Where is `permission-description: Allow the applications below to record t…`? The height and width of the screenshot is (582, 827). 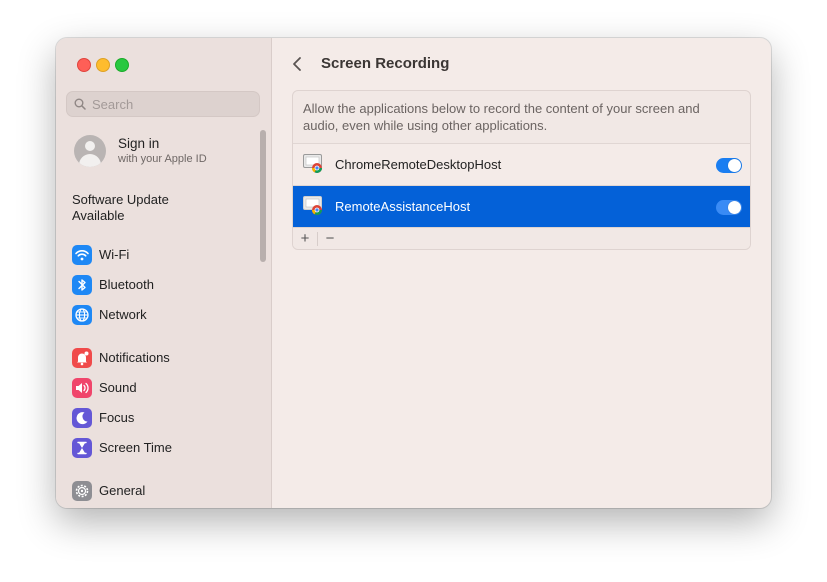
permission-description: Allow the applications below to record t… is located at coordinates (501, 117).